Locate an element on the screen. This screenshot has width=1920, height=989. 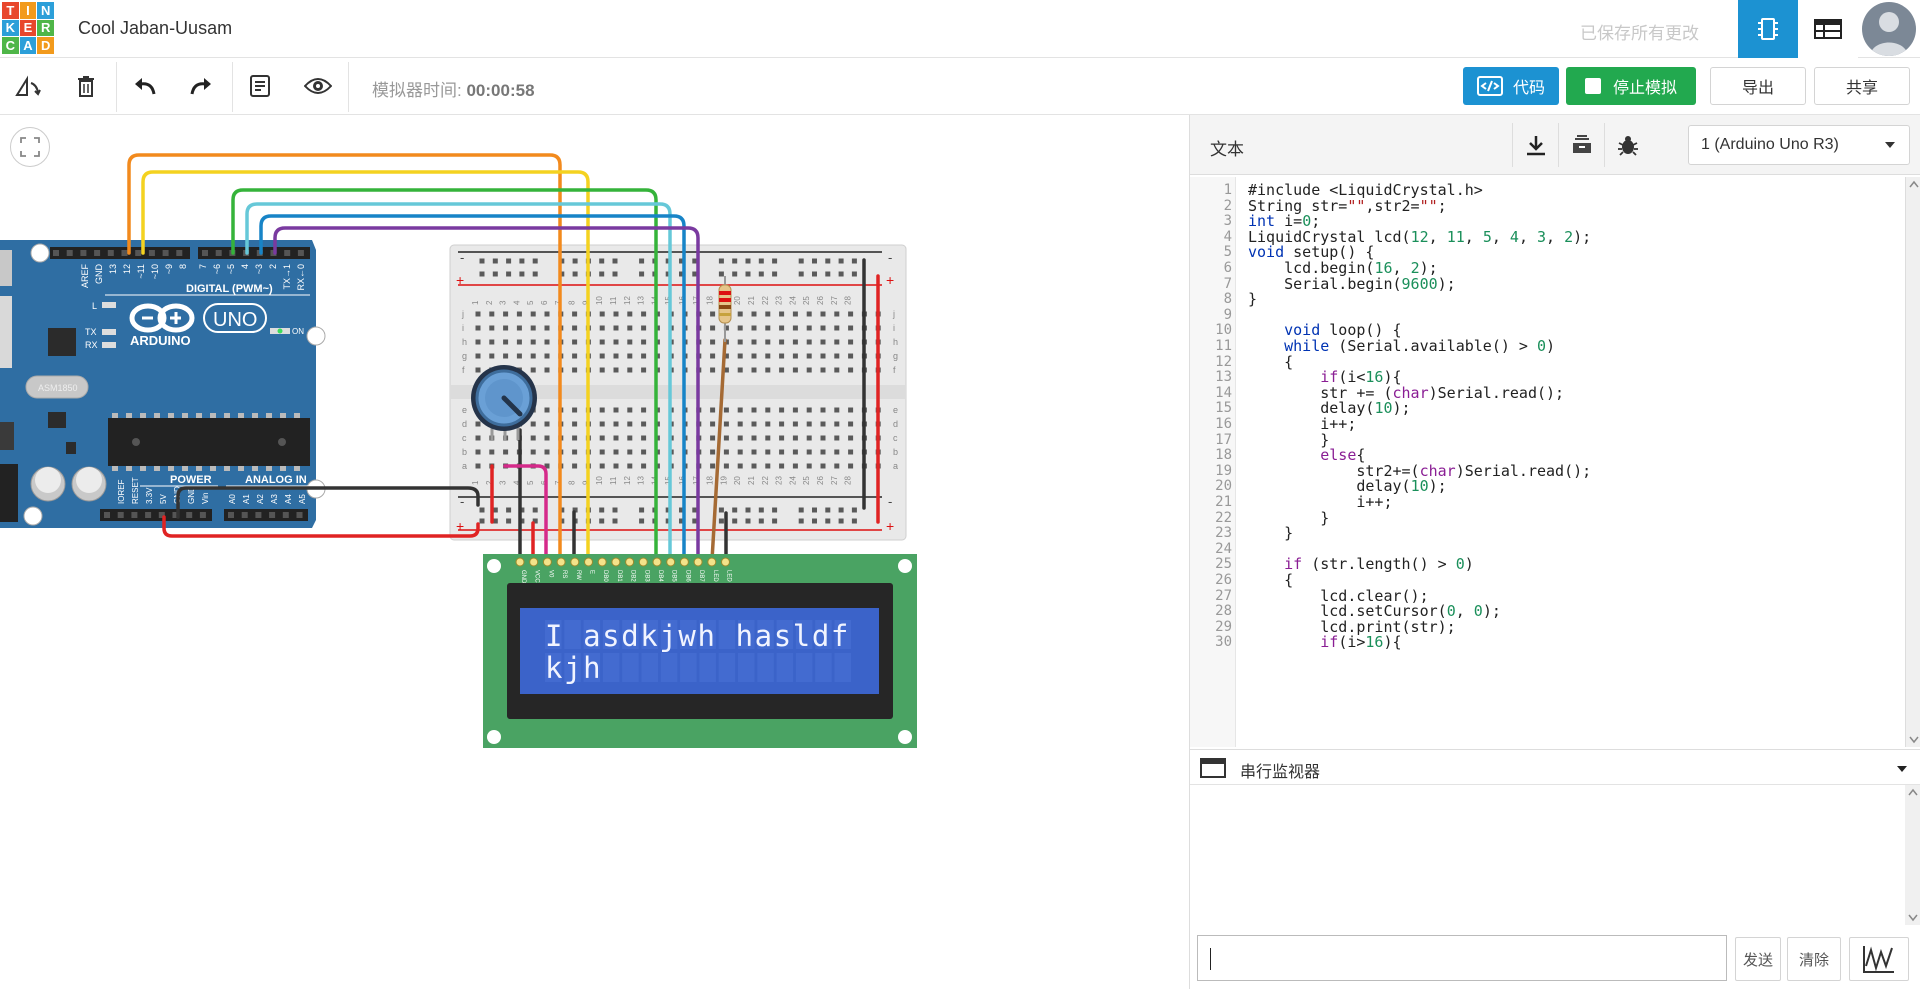
code-button: 代码 is located at coordinates (1511, 86).